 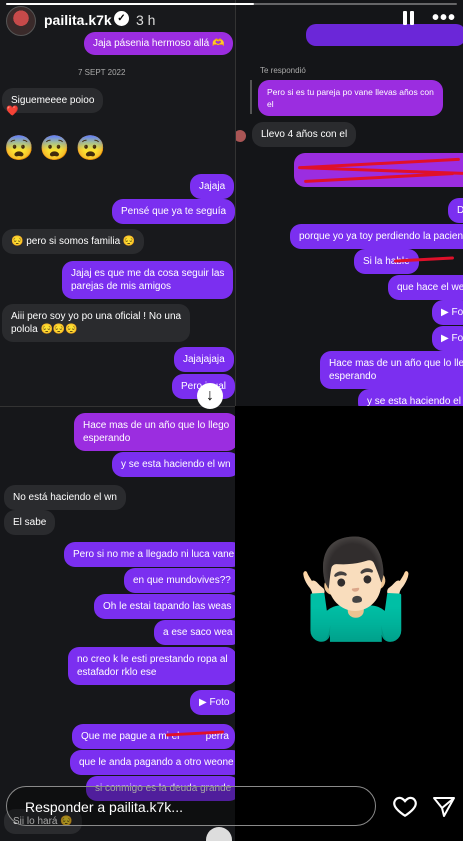 What do you see at coordinates (391, 370) in the screenshot?
I see `message-bubble: Hace mas de un año que lo lleg esperando` at bounding box center [391, 370].